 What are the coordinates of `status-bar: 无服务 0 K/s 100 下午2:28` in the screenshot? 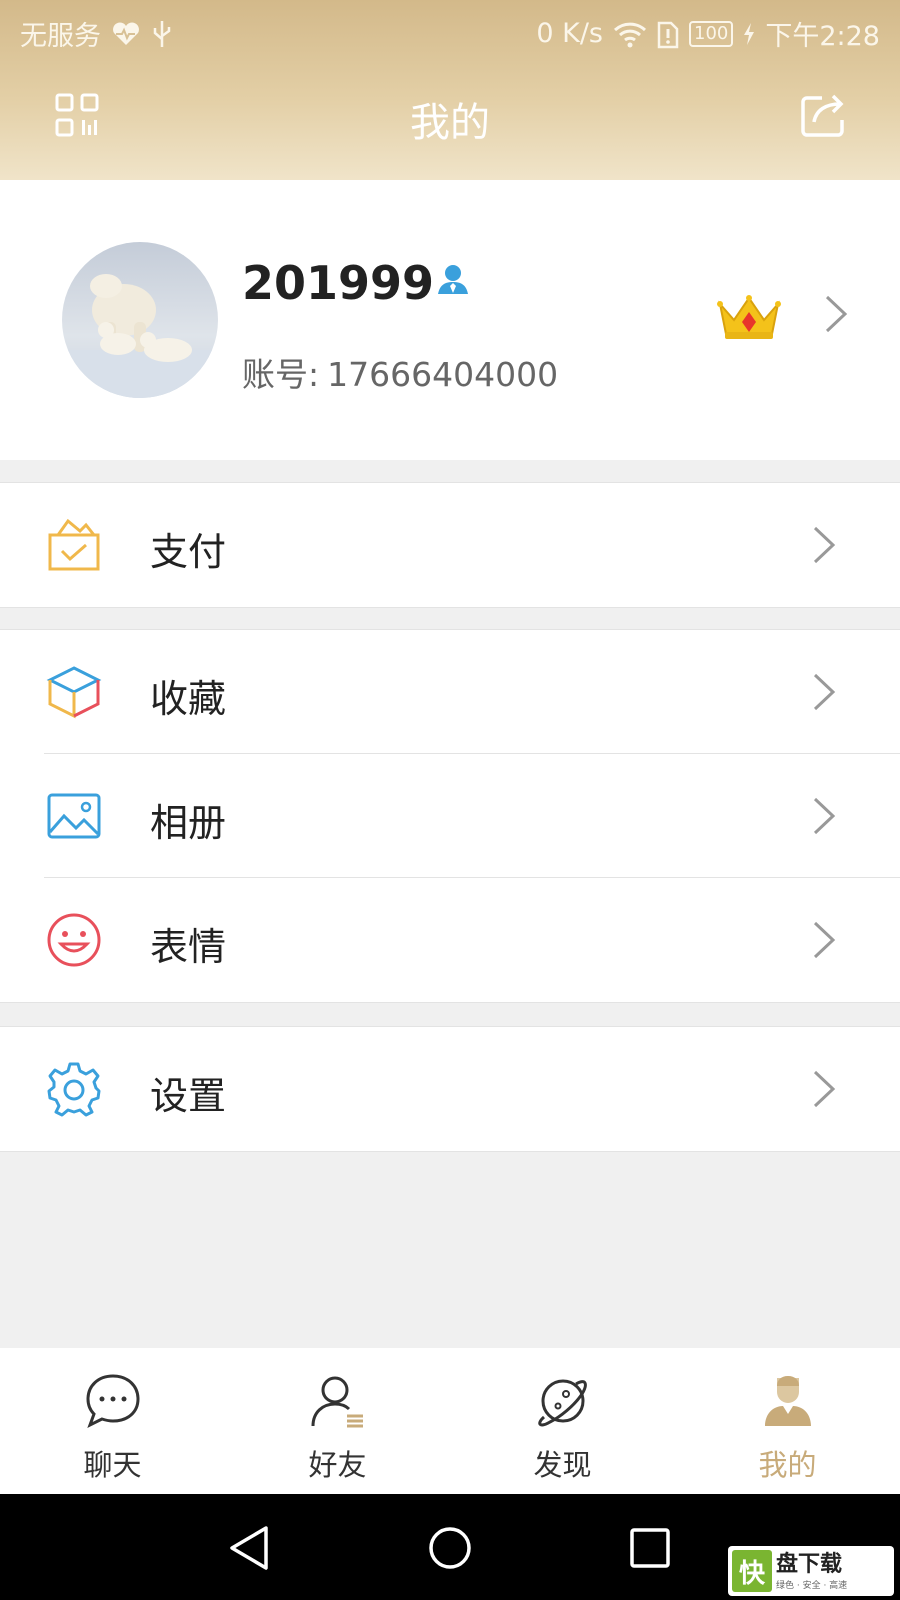 It's located at (450, 32).